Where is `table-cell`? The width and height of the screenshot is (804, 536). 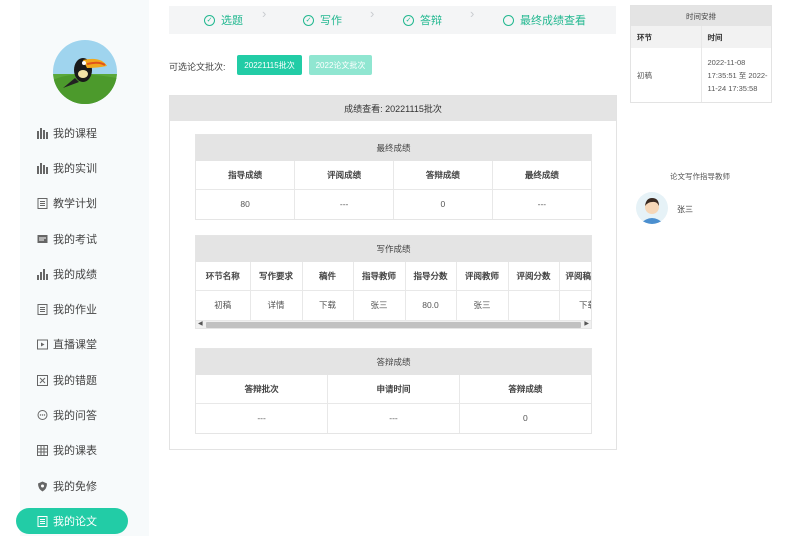 table-cell is located at coordinates (534, 305).